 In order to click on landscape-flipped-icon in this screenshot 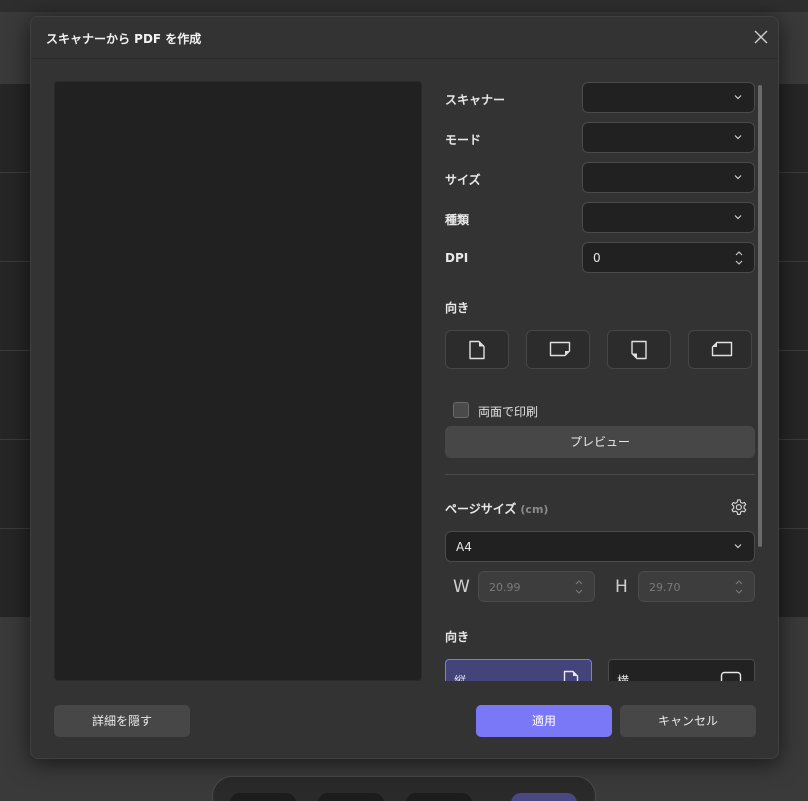, I will do `click(722, 349)`.